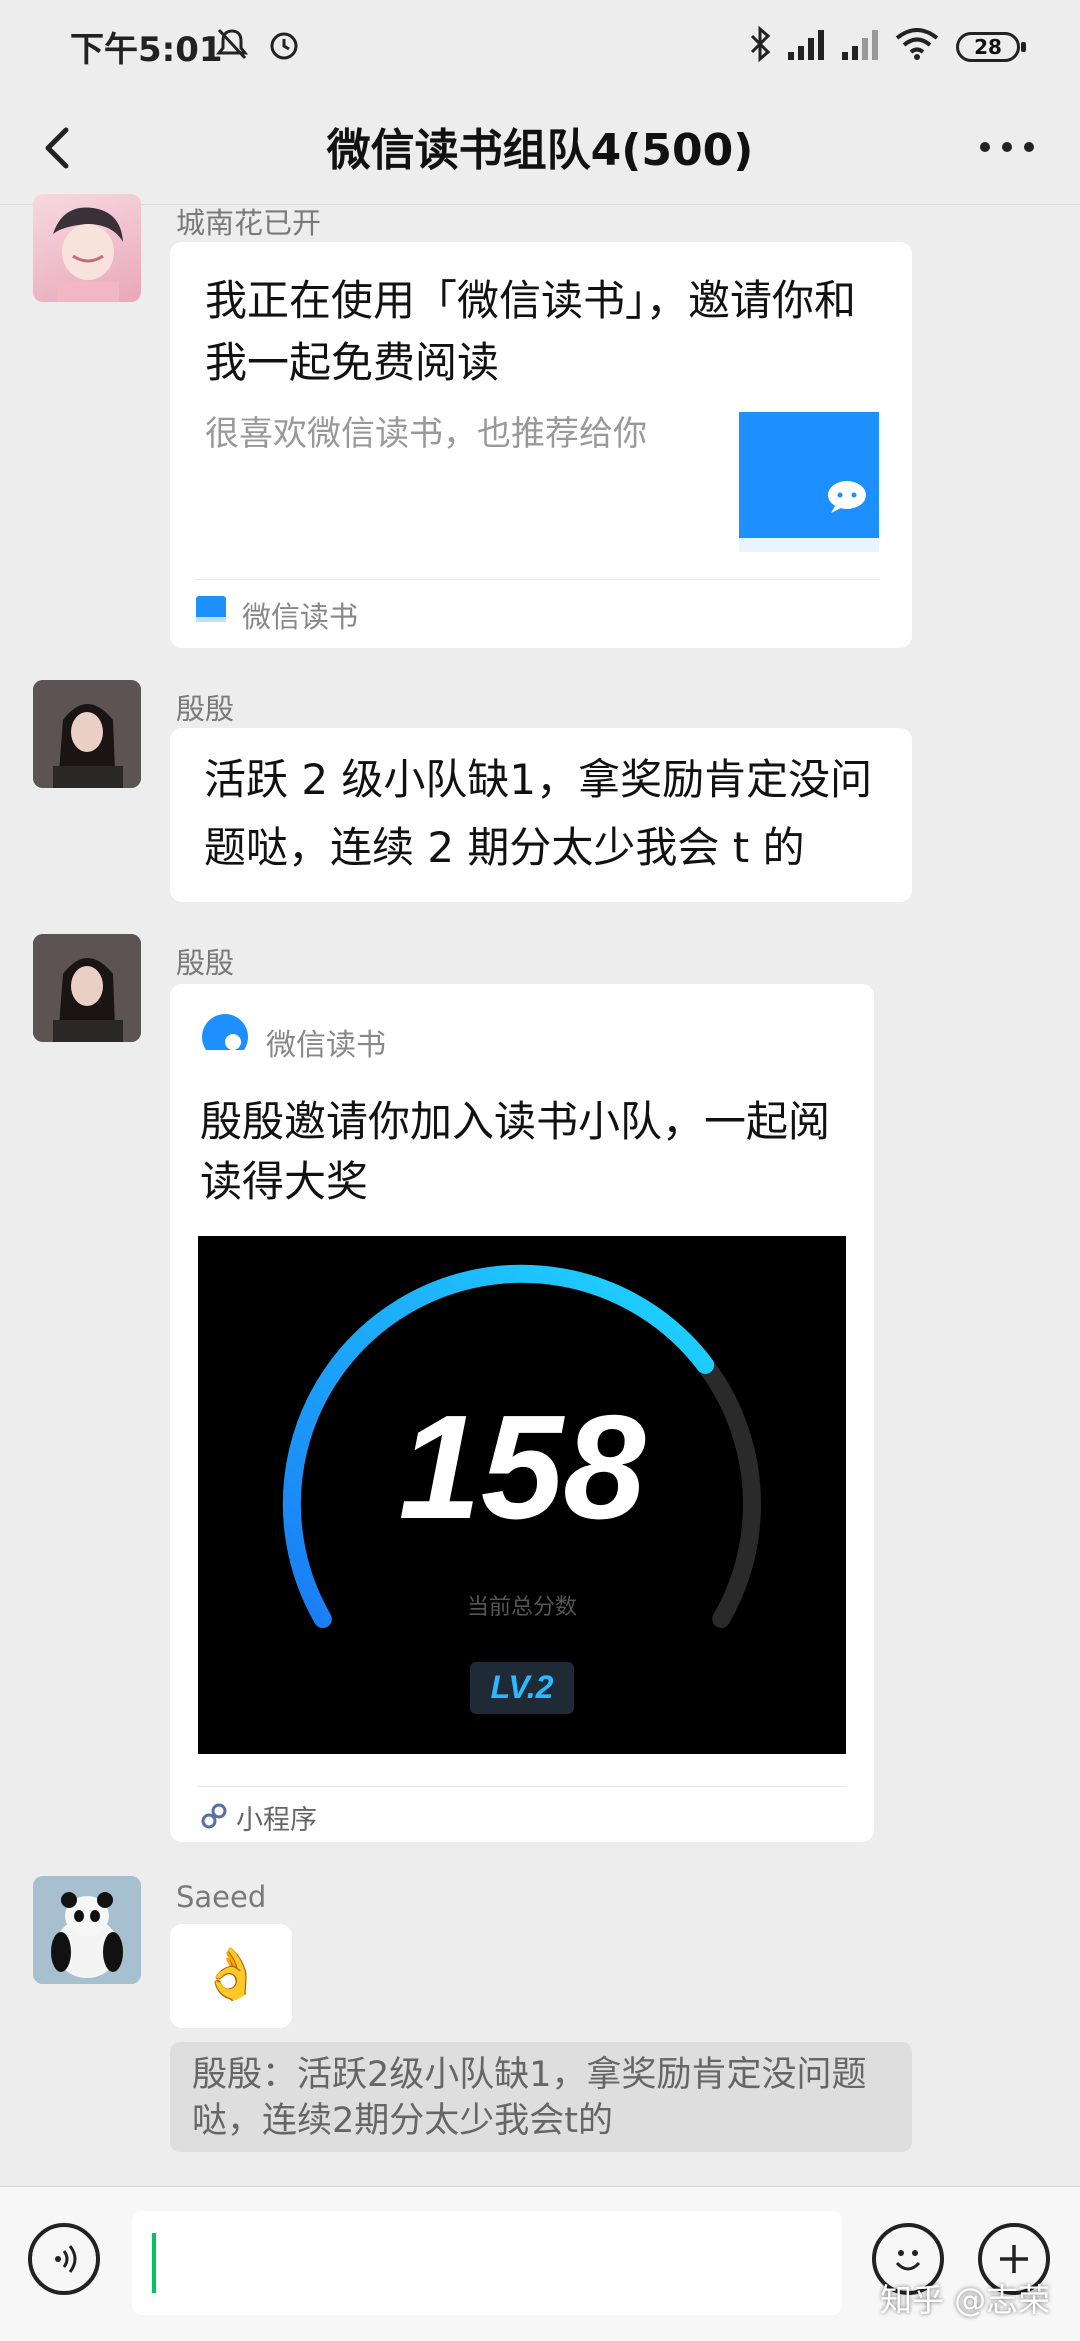 The width and height of the screenshot is (1080, 2341). I want to click on score-label: 当前总分数, so click(522, 1607).